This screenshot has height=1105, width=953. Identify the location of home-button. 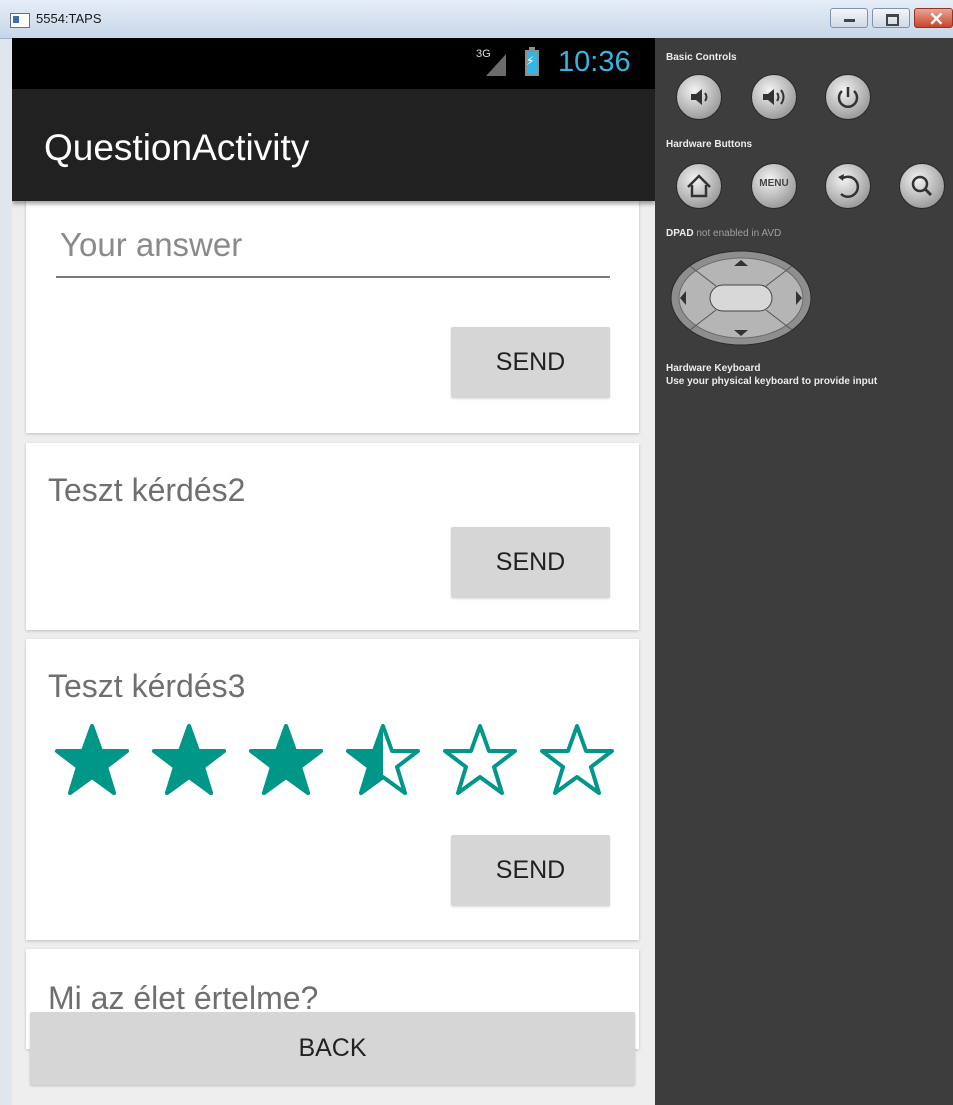
(699, 186).